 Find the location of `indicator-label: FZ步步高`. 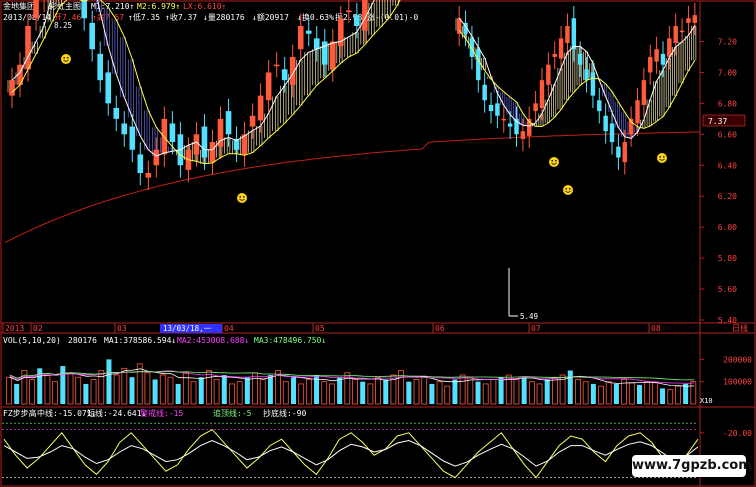

indicator-label: FZ步步高 is located at coordinates (20, 413).